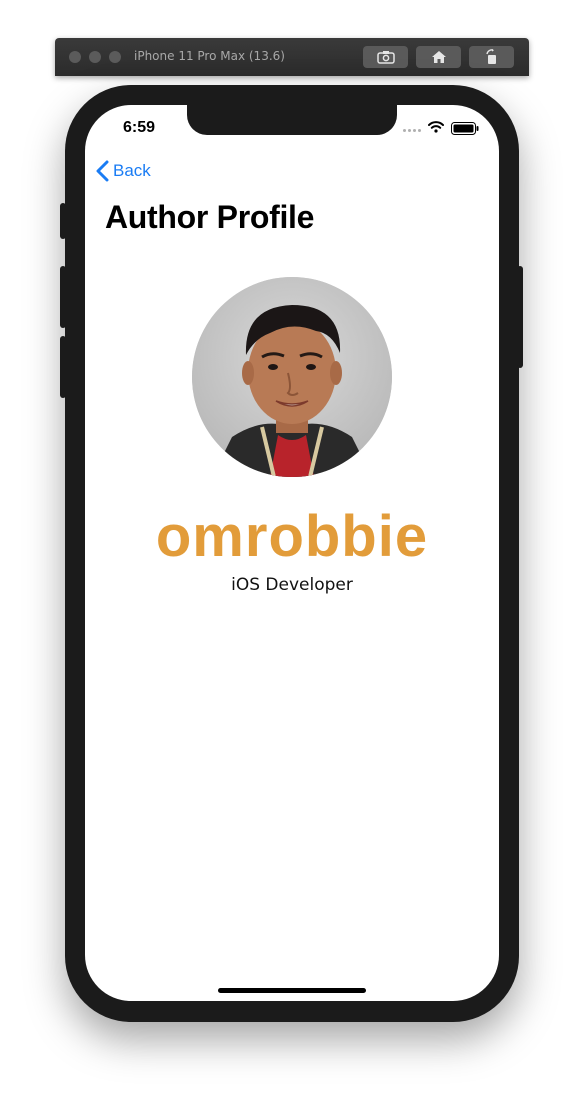 This screenshot has width=584, height=1095. Describe the element at coordinates (292, 57) in the screenshot. I see `simulator-titlebar: iPhone 11 Pro Max (13.6)` at that location.